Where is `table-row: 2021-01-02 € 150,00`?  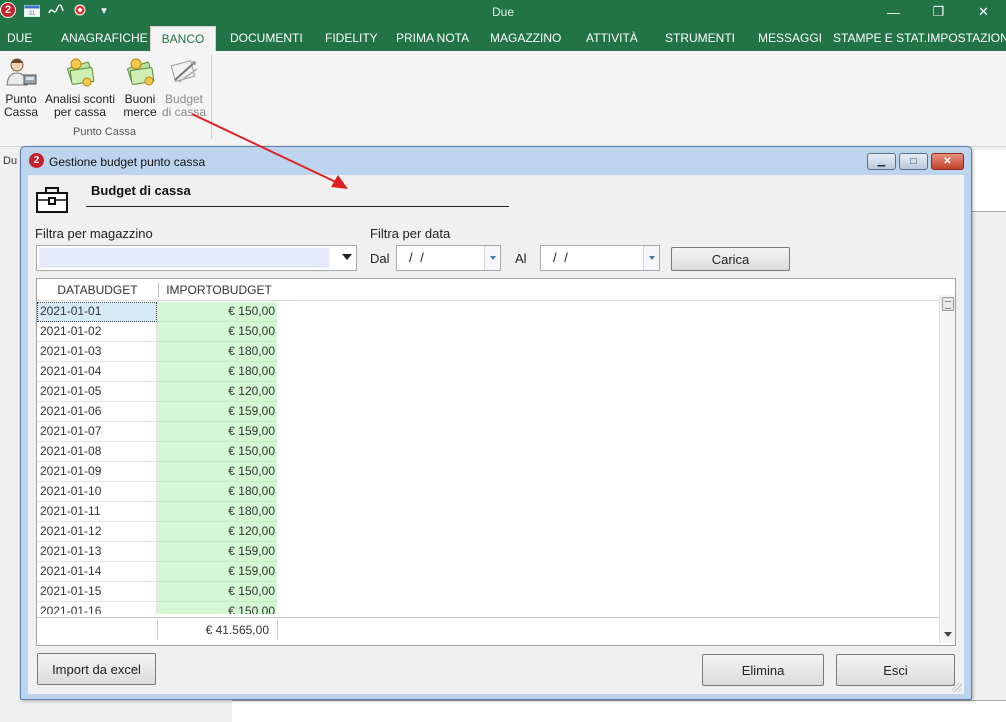 table-row: 2021-01-02 € 150,00 is located at coordinates (488, 332).